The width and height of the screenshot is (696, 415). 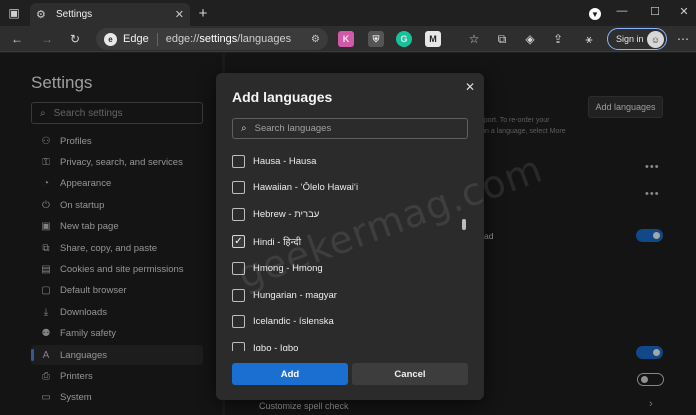 What do you see at coordinates (502, 39) in the screenshot?
I see `collections-icon: ⧉` at bounding box center [502, 39].